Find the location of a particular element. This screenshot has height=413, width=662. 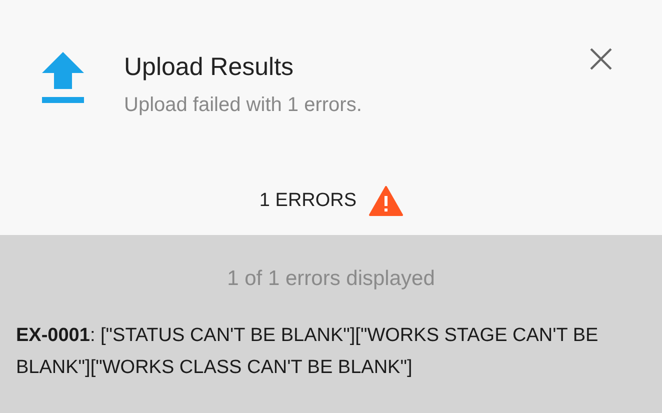

error-count: 1 ERRORS is located at coordinates (308, 200).